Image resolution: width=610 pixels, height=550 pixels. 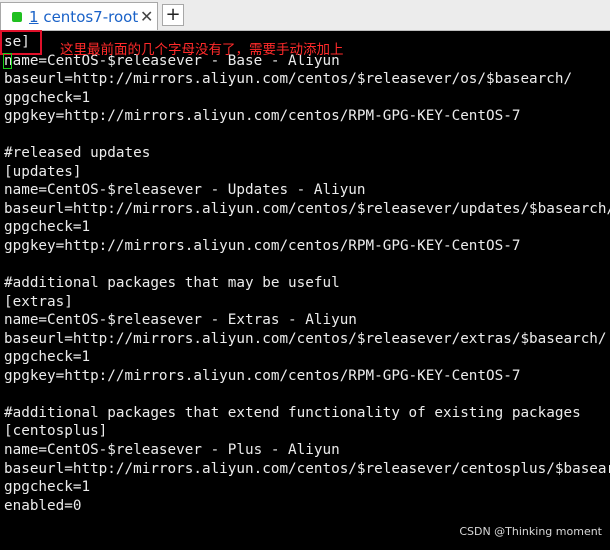 I want to click on terminal-line: enabled=0, so click(x=43, y=505).